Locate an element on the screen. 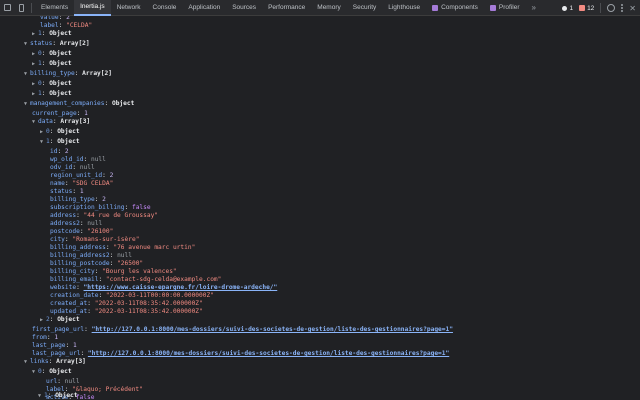 This screenshot has width=640, height=400. tab-elements: Elements is located at coordinates (54, 8).